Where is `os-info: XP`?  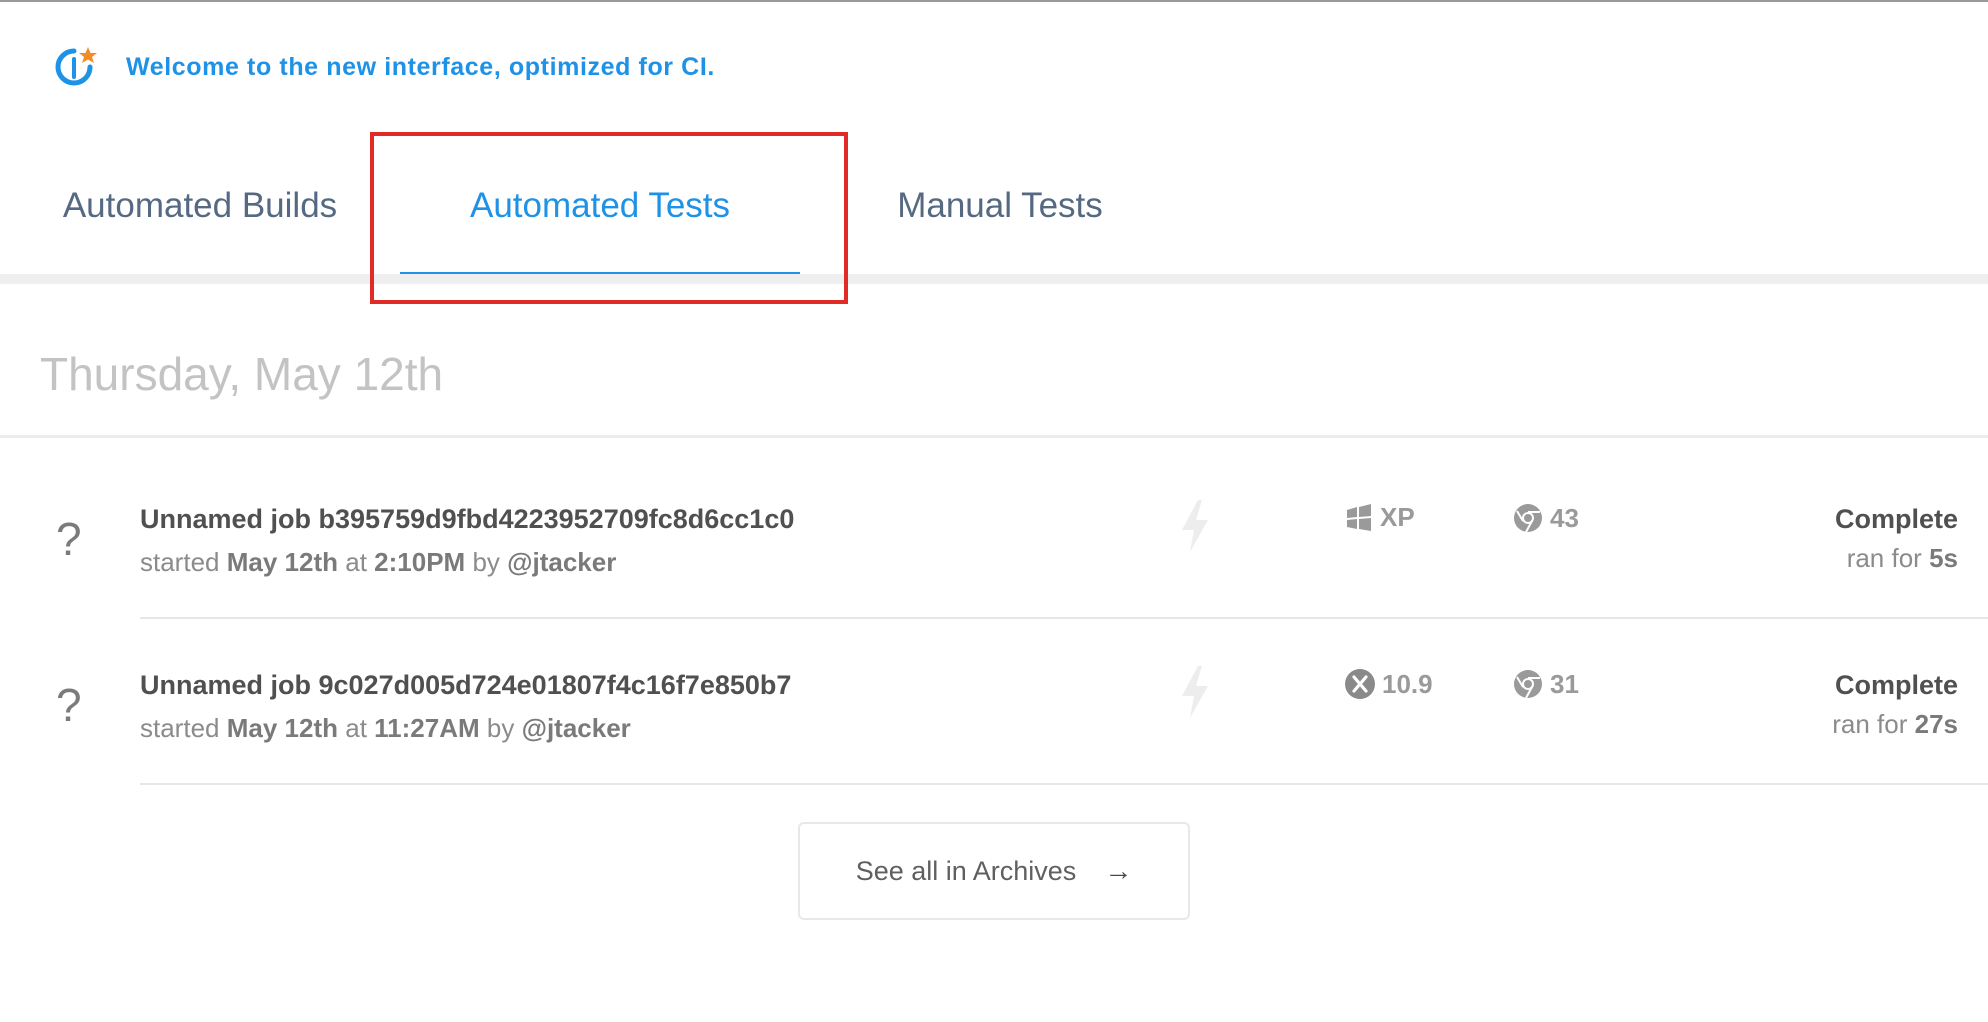 os-info: XP is located at coordinates (1379, 517).